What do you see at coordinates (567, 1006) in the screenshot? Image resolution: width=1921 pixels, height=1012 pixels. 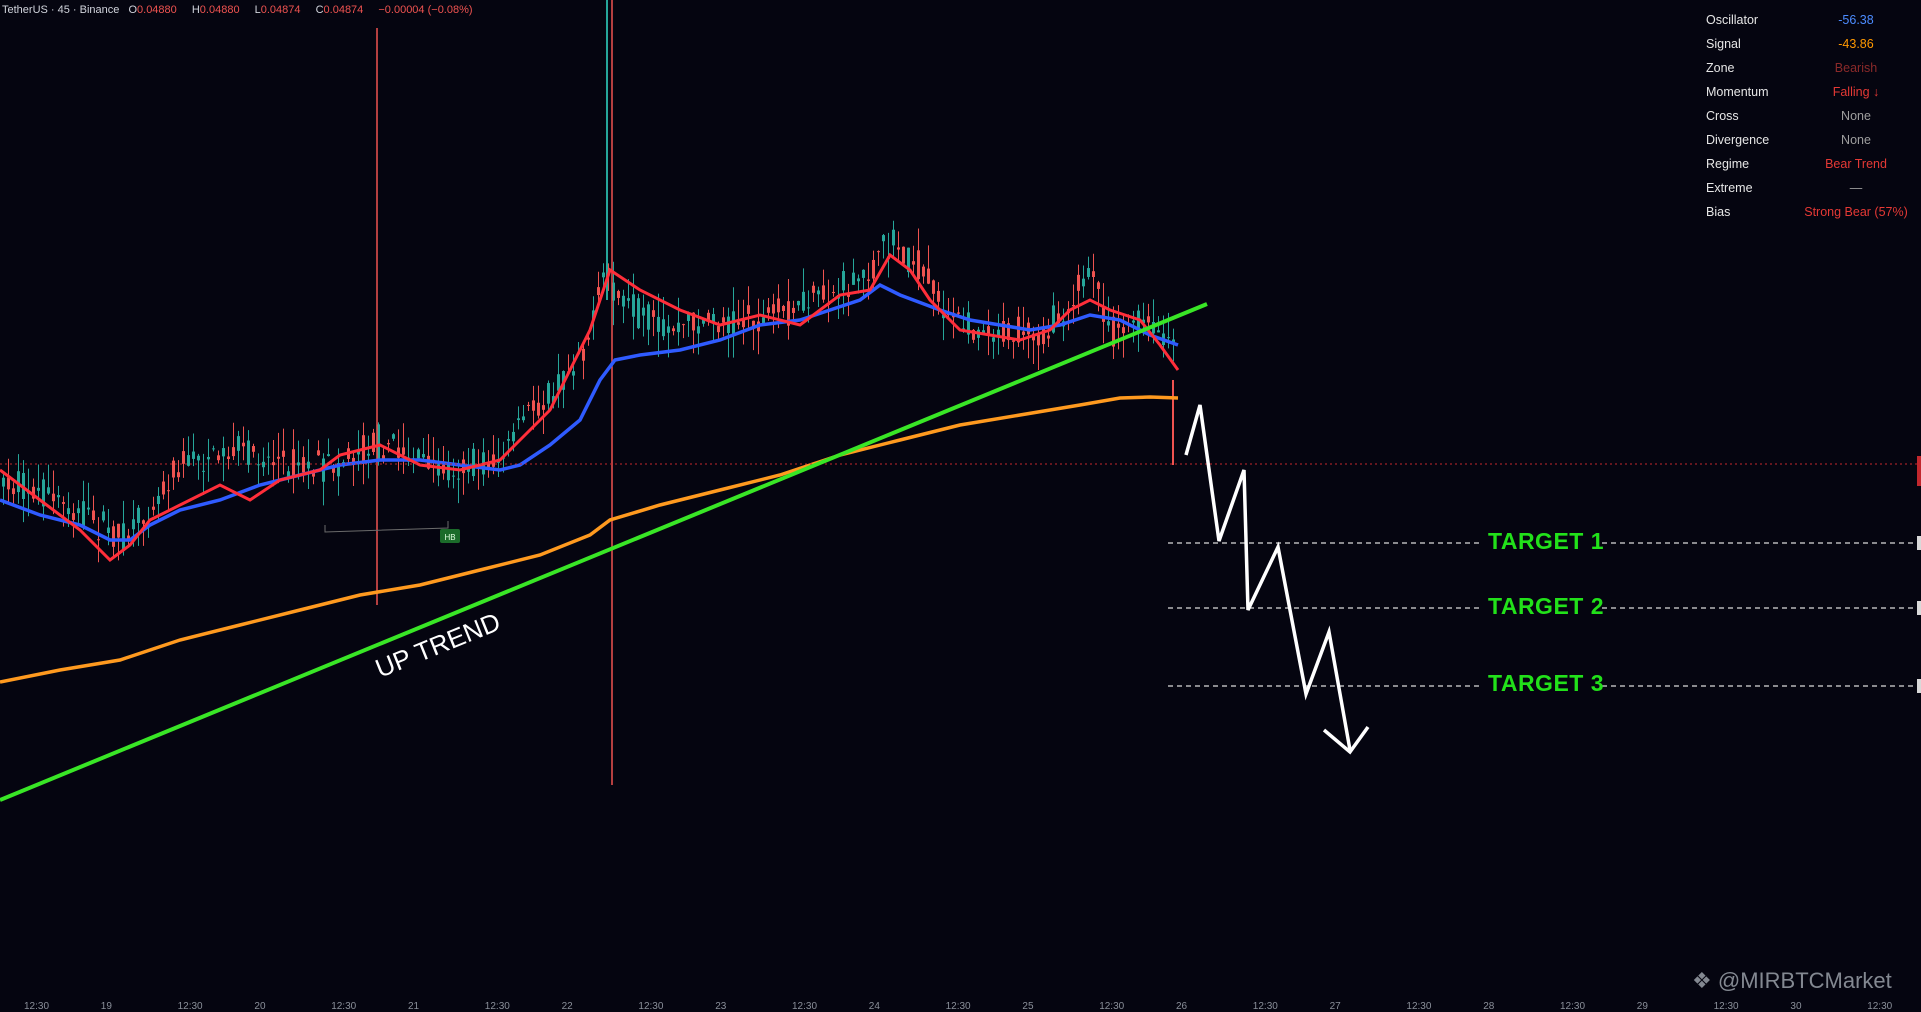 I see `x-tick-label: 22` at bounding box center [567, 1006].